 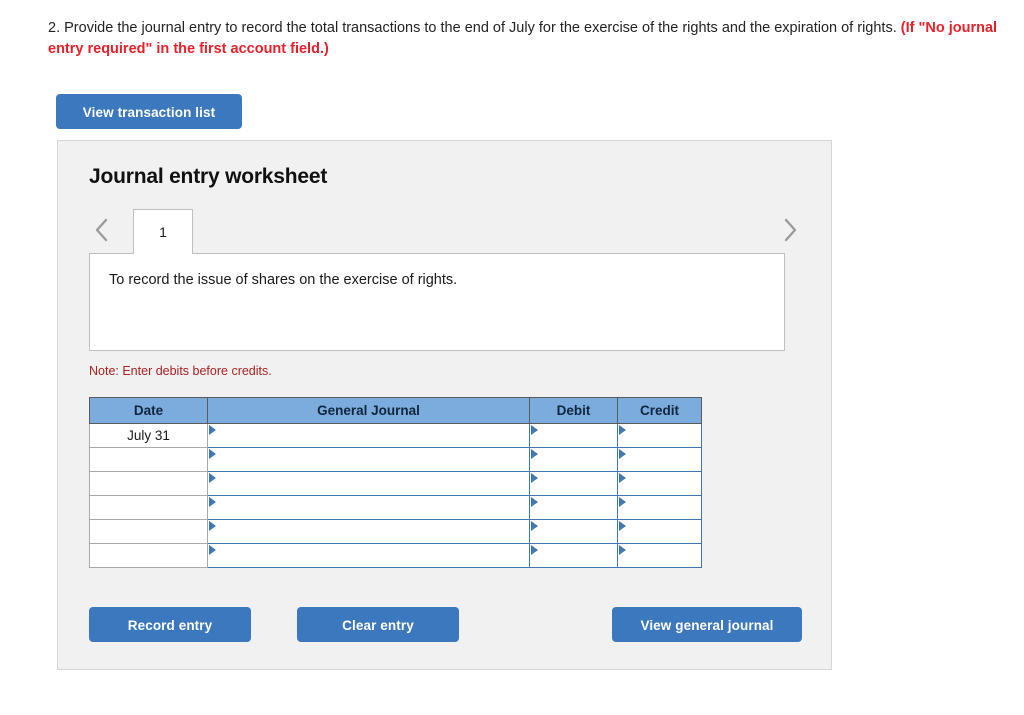 What do you see at coordinates (180, 371) in the screenshot?
I see `debits-before-credits-note: Note: Enter debits before credits.` at bounding box center [180, 371].